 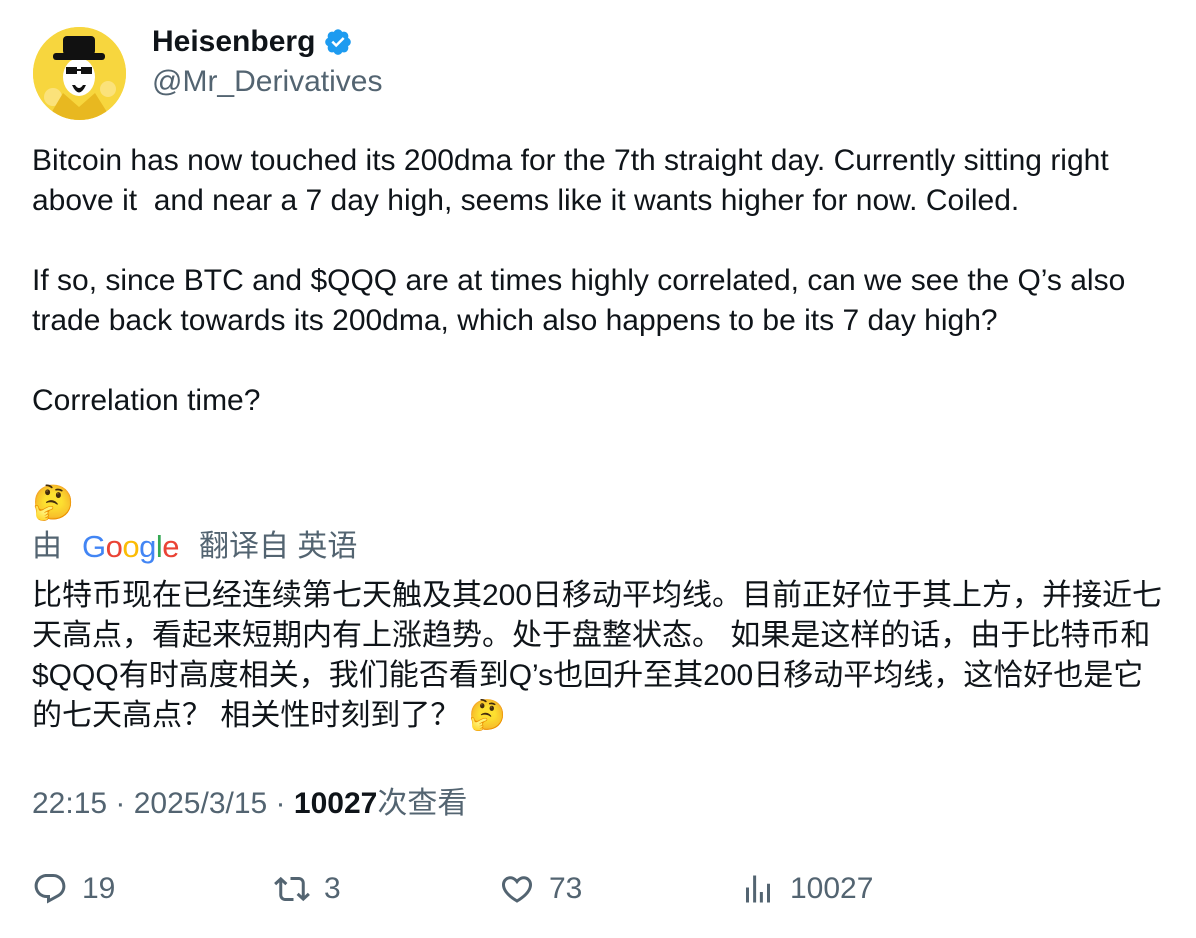 What do you see at coordinates (517, 889) in the screenshot?
I see `heart-icon` at bounding box center [517, 889].